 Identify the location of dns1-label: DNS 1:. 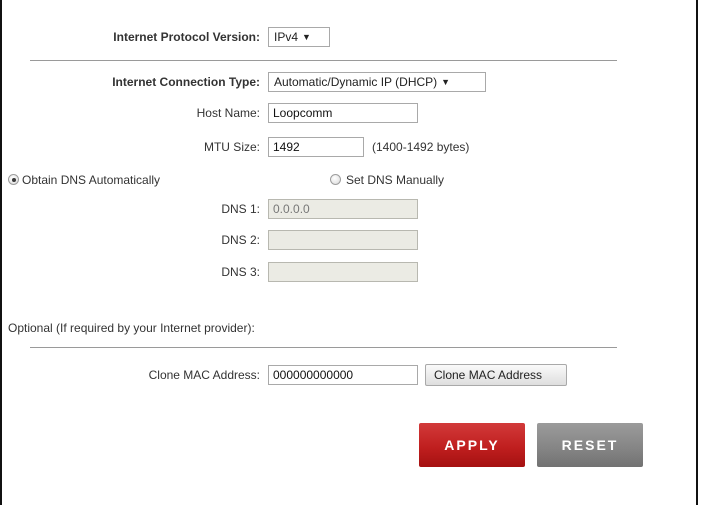
(240, 209).